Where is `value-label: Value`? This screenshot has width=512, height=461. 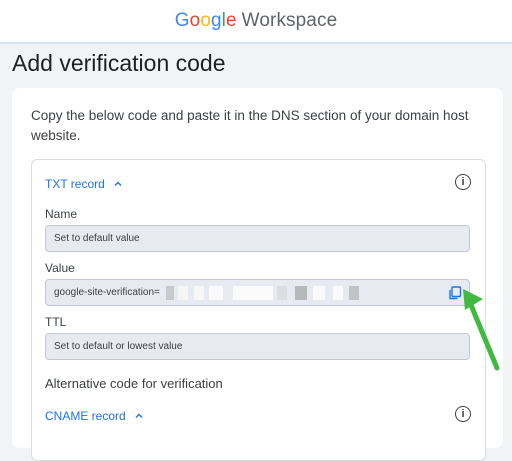 value-label: Value is located at coordinates (60, 268).